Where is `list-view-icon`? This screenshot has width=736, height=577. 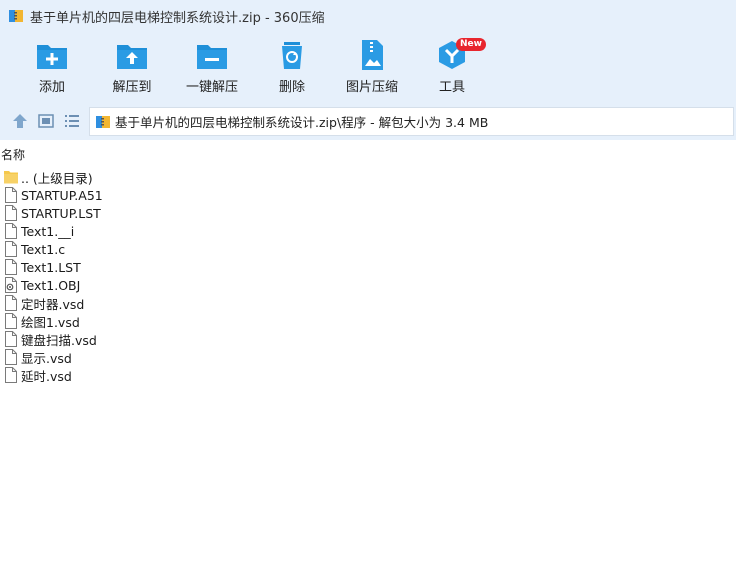
list-view-icon is located at coordinates (72, 121).